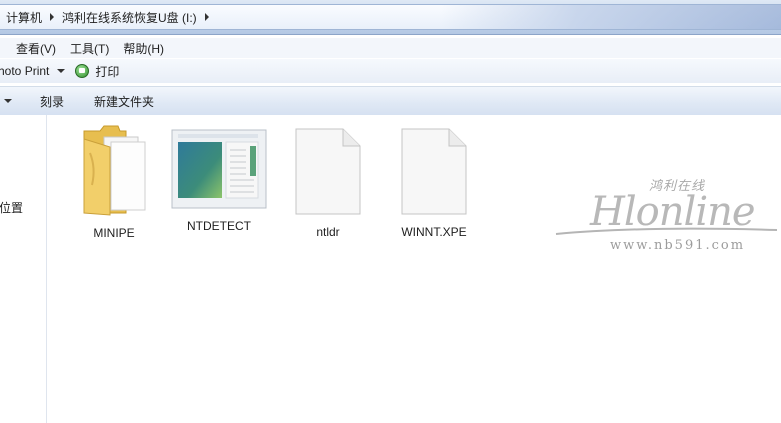 This screenshot has height=423, width=781. What do you see at coordinates (666, 231) in the screenshot?
I see `watermark-swoosh` at bounding box center [666, 231].